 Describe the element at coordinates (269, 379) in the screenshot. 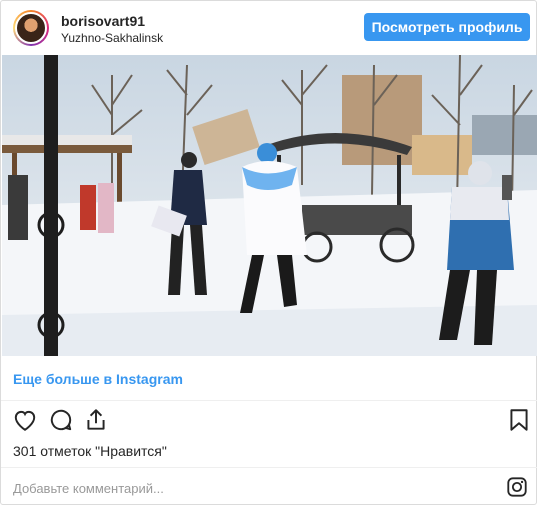

I see `more-in-instagram-link: Еще больше в Instagram` at that location.